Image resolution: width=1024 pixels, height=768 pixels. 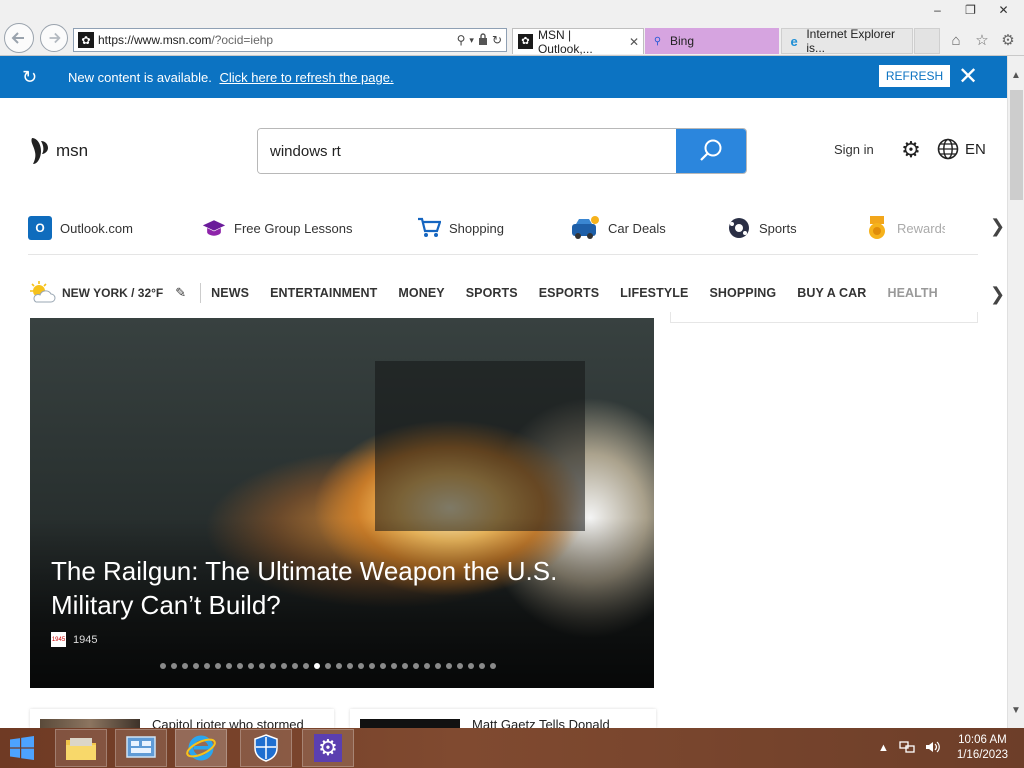 I want to click on favorites-star-icon: ☆, so click(x=982, y=40).